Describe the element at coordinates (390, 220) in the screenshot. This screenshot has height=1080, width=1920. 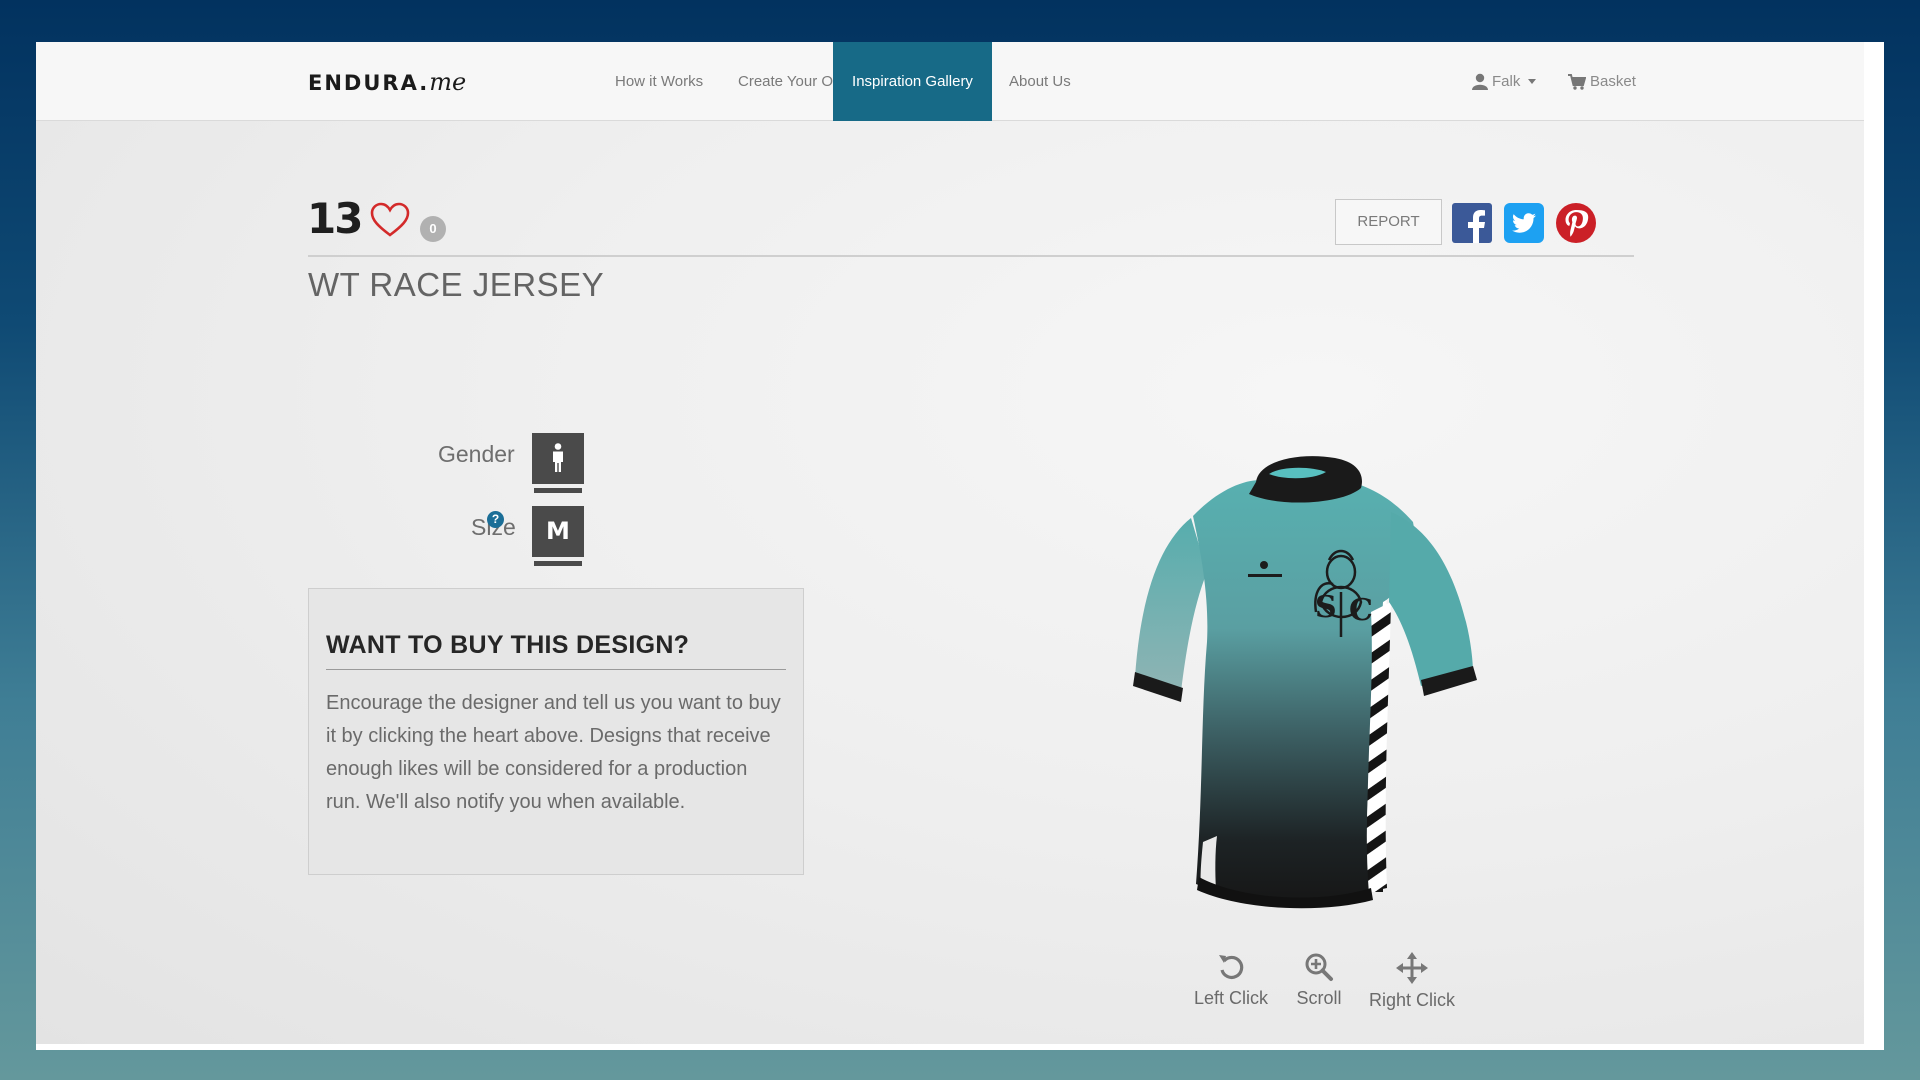
I see `heart-icon` at that location.